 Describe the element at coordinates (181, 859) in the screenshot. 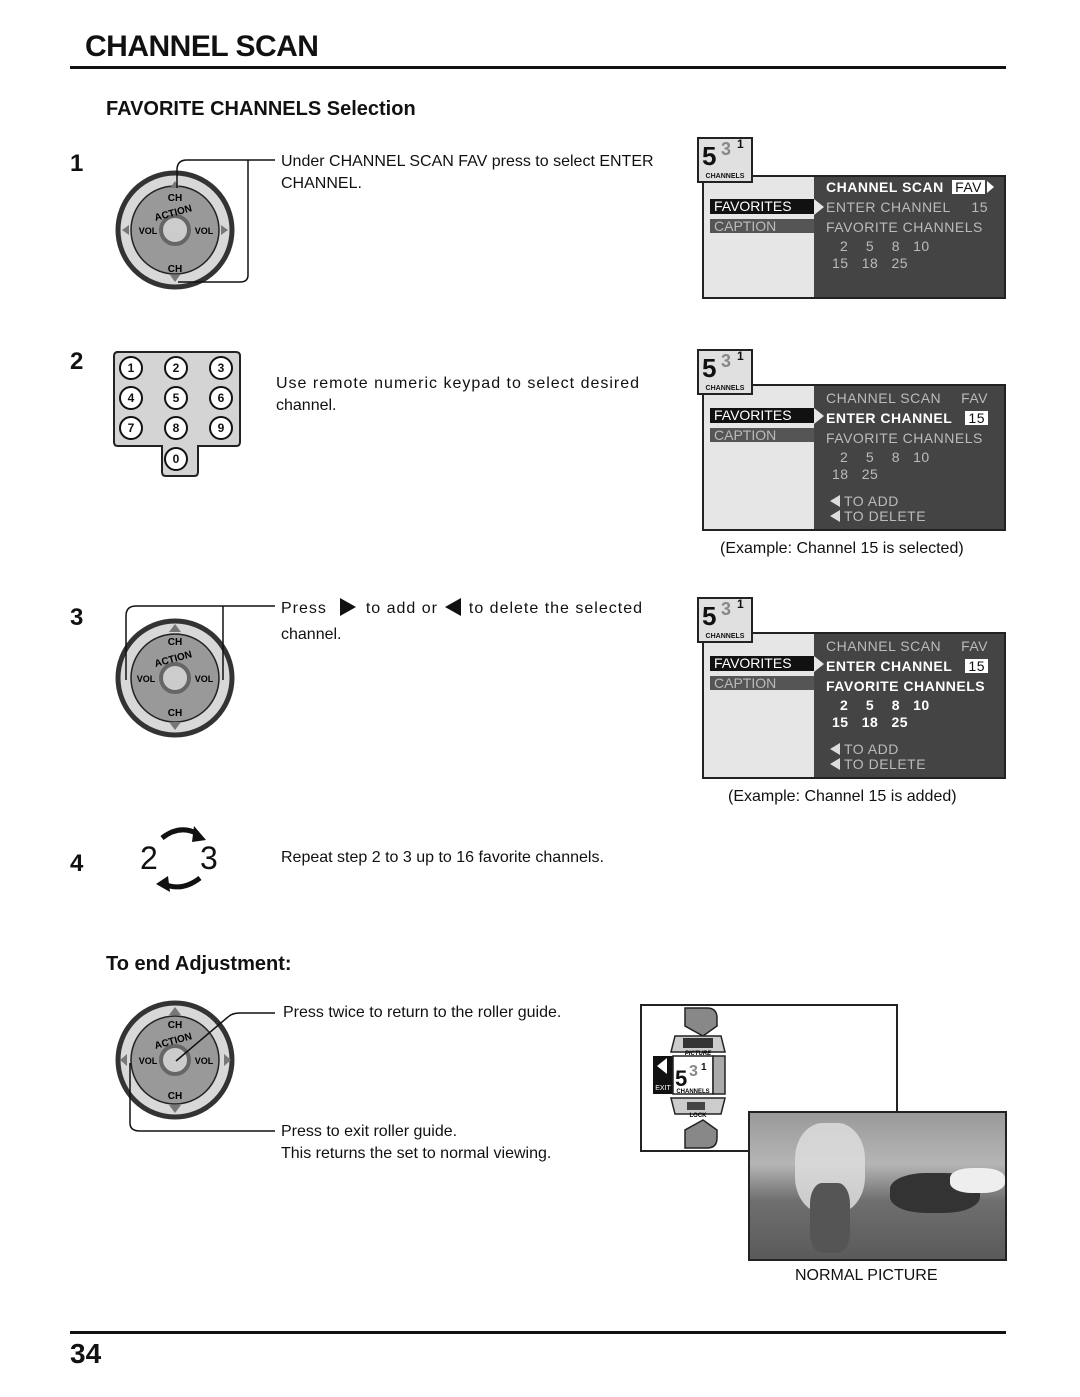

I see `repeat-cycle-arrows-icon` at that location.